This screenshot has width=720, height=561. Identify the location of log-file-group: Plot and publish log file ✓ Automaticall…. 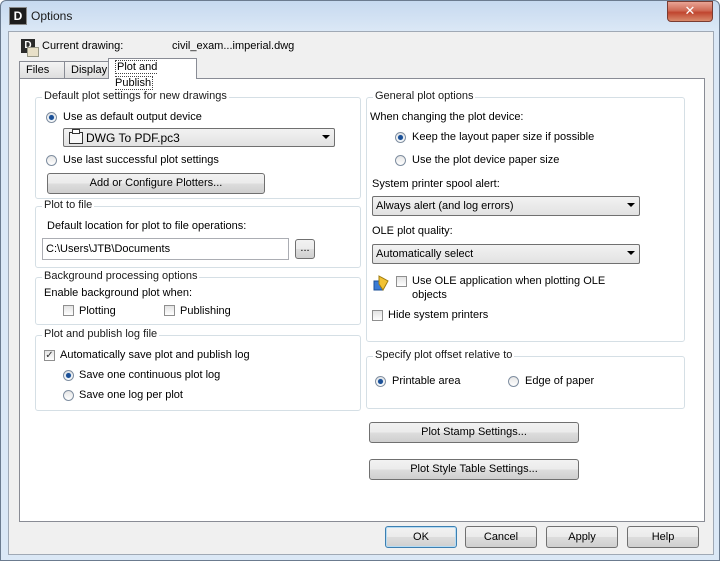
(198, 369).